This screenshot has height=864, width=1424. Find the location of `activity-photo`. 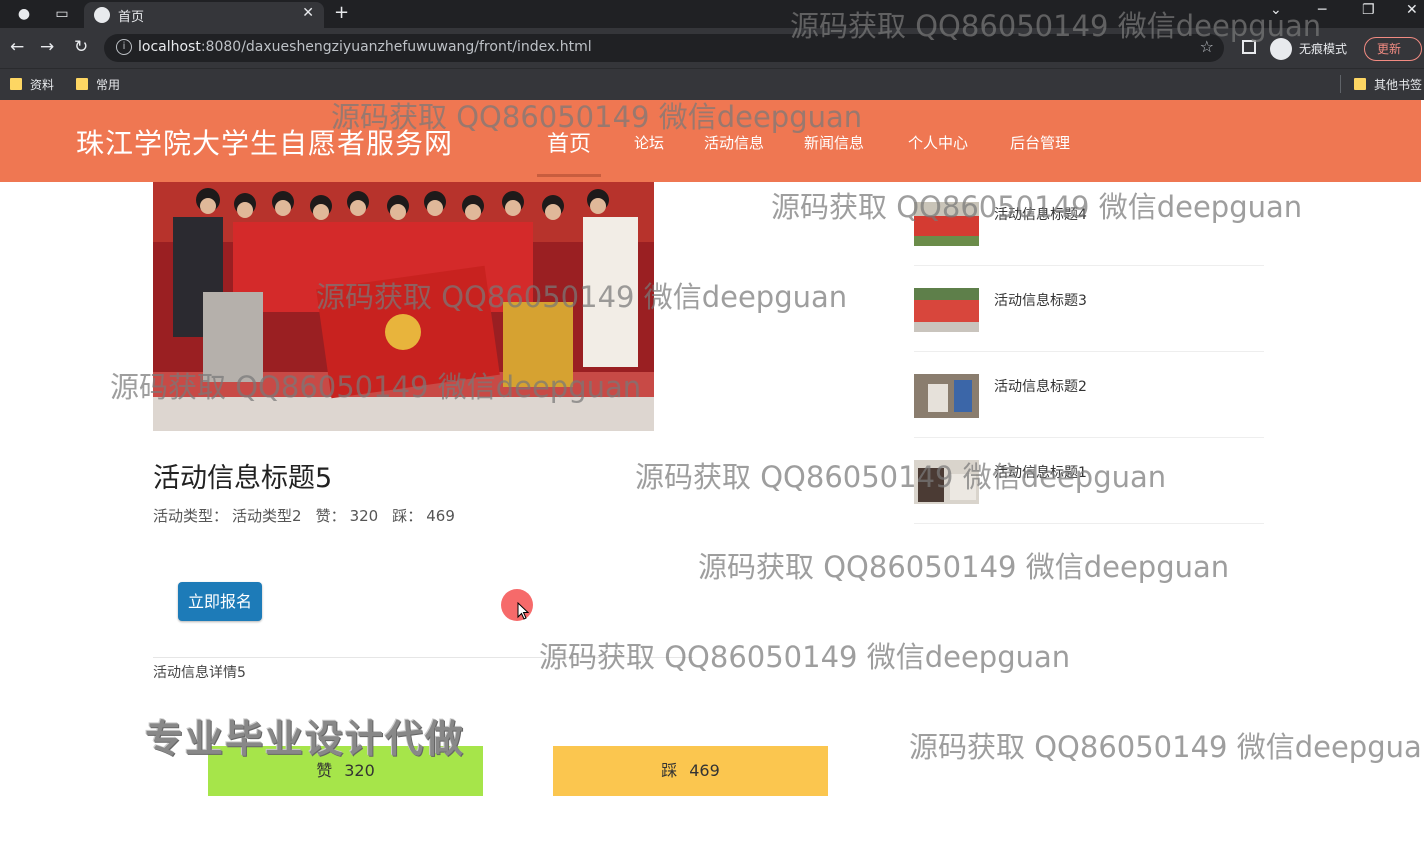

activity-photo is located at coordinates (403, 306).